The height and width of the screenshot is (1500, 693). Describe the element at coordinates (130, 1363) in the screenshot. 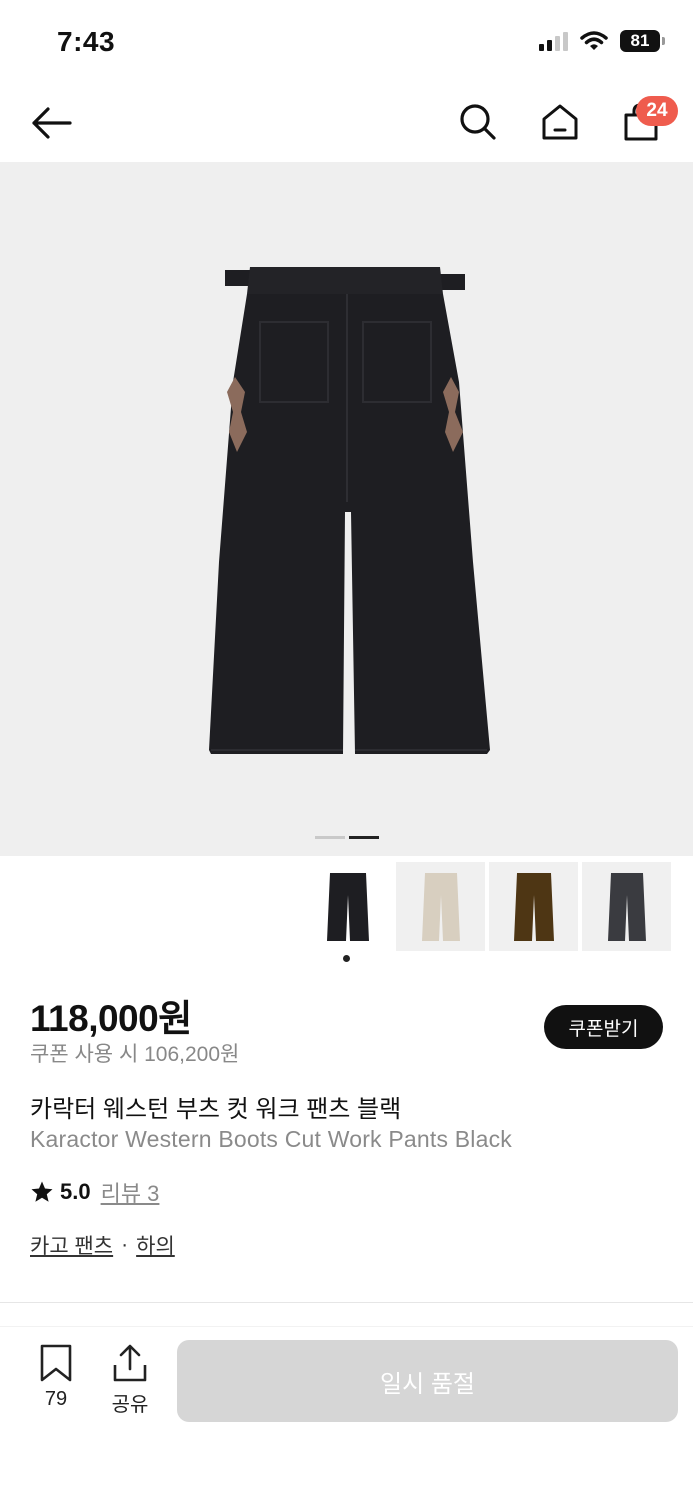

I see `share-icon` at that location.